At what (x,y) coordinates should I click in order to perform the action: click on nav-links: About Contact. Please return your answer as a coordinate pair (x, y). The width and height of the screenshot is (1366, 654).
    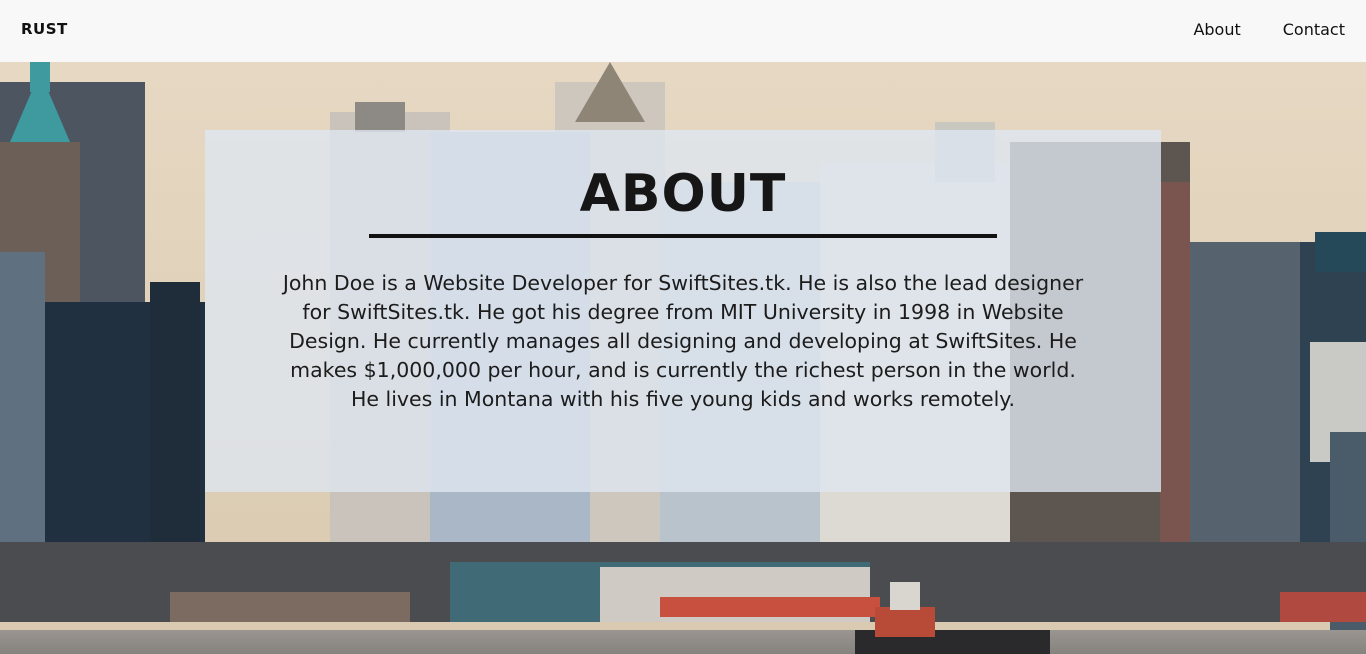
    Looking at the image, I should click on (1269, 29).